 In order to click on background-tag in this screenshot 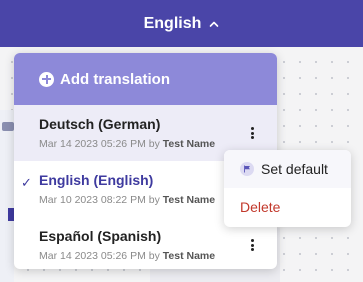, I will do `click(8, 126)`.